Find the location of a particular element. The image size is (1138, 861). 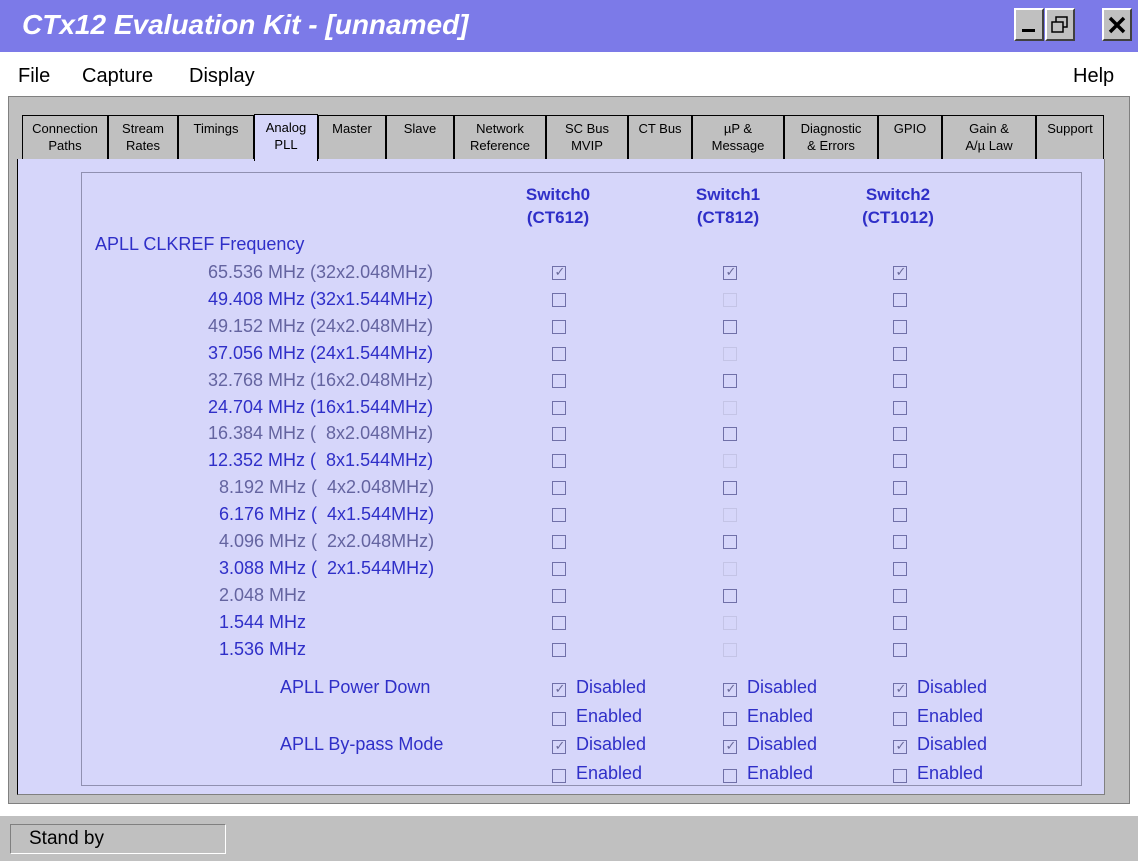

title-bar: CTx12 Evaluation Kit - [unnamed] is located at coordinates (569, 26).